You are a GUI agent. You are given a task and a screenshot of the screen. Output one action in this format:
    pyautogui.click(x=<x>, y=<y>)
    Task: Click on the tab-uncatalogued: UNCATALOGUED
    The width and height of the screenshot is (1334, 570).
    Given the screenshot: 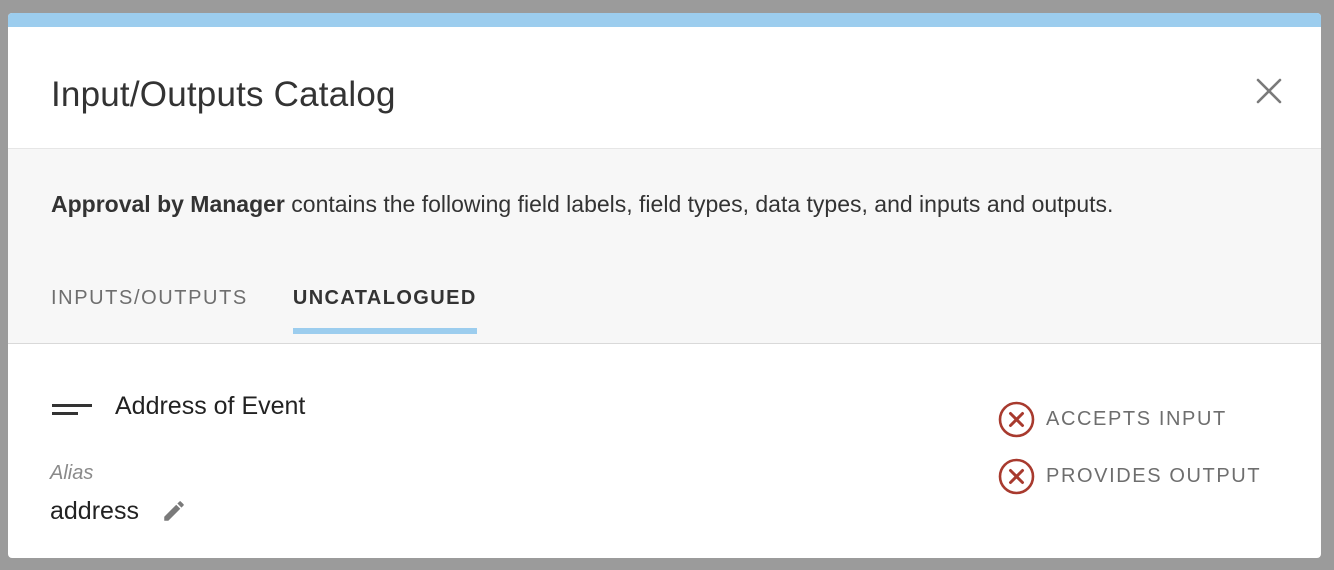 What is the action you would take?
    pyautogui.click(x=384, y=310)
    